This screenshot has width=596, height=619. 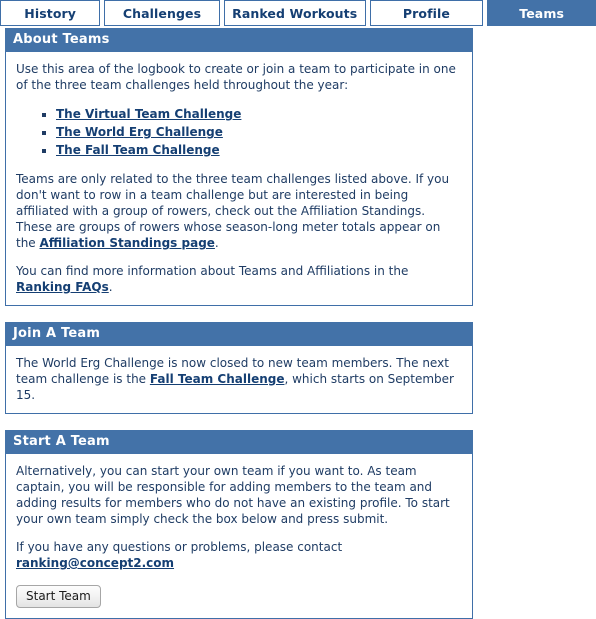 I want to click on link-virtual-team-challenge: The Virtual Team Challenge, so click(x=148, y=114).